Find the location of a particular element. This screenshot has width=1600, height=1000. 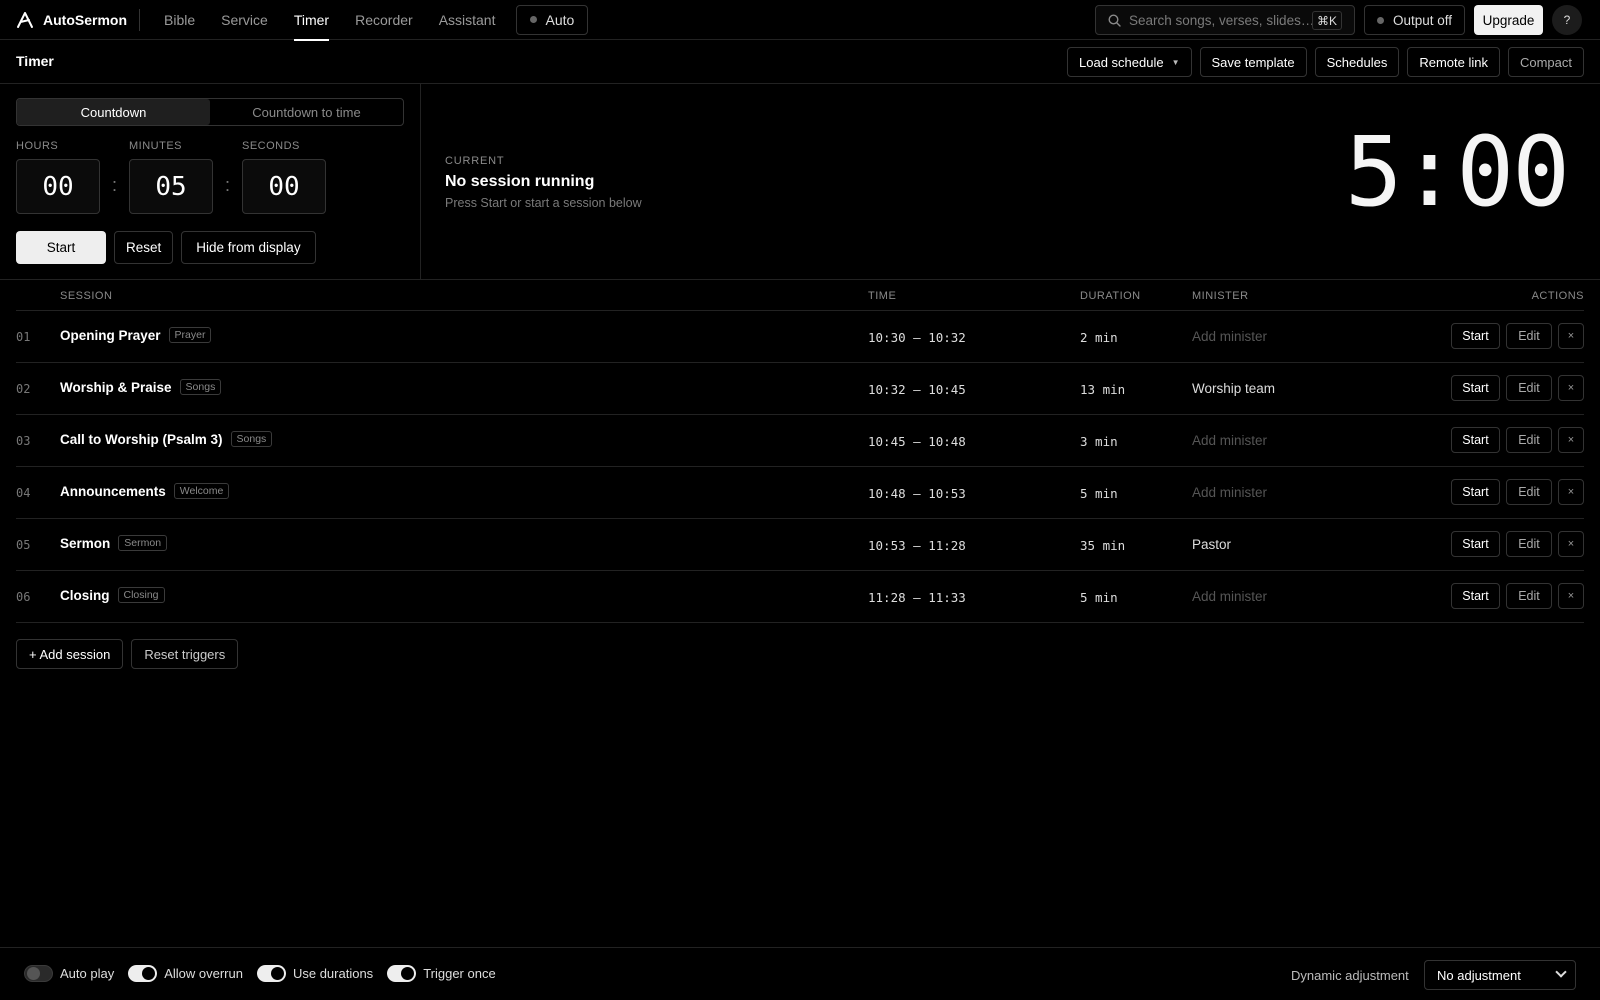

session-time: 10:45 – 10:48 is located at coordinates (917, 441).